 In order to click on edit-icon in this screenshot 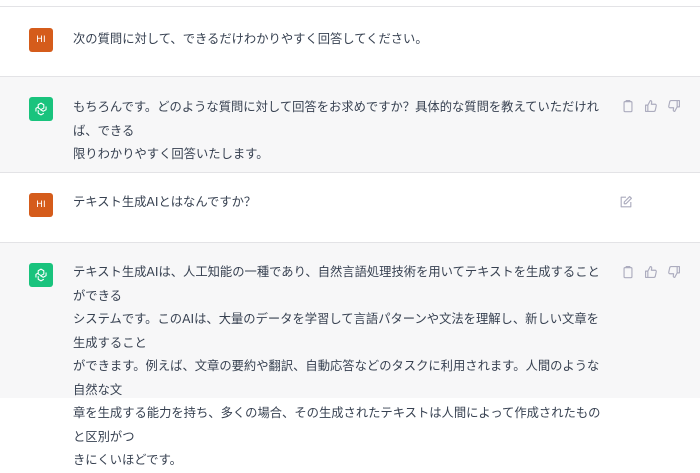, I will do `click(626, 202)`.